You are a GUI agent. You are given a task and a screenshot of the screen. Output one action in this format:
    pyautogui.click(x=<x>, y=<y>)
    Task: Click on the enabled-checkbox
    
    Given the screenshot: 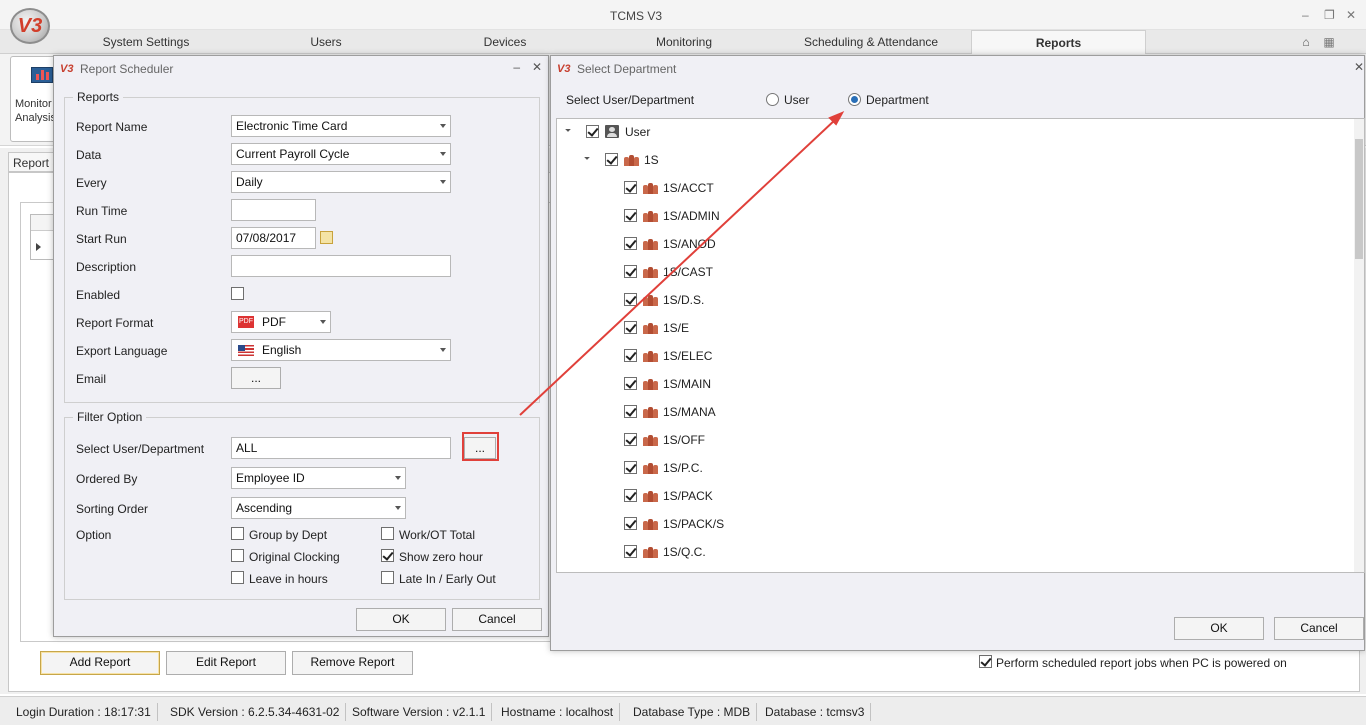 What is the action you would take?
    pyautogui.click(x=237, y=293)
    